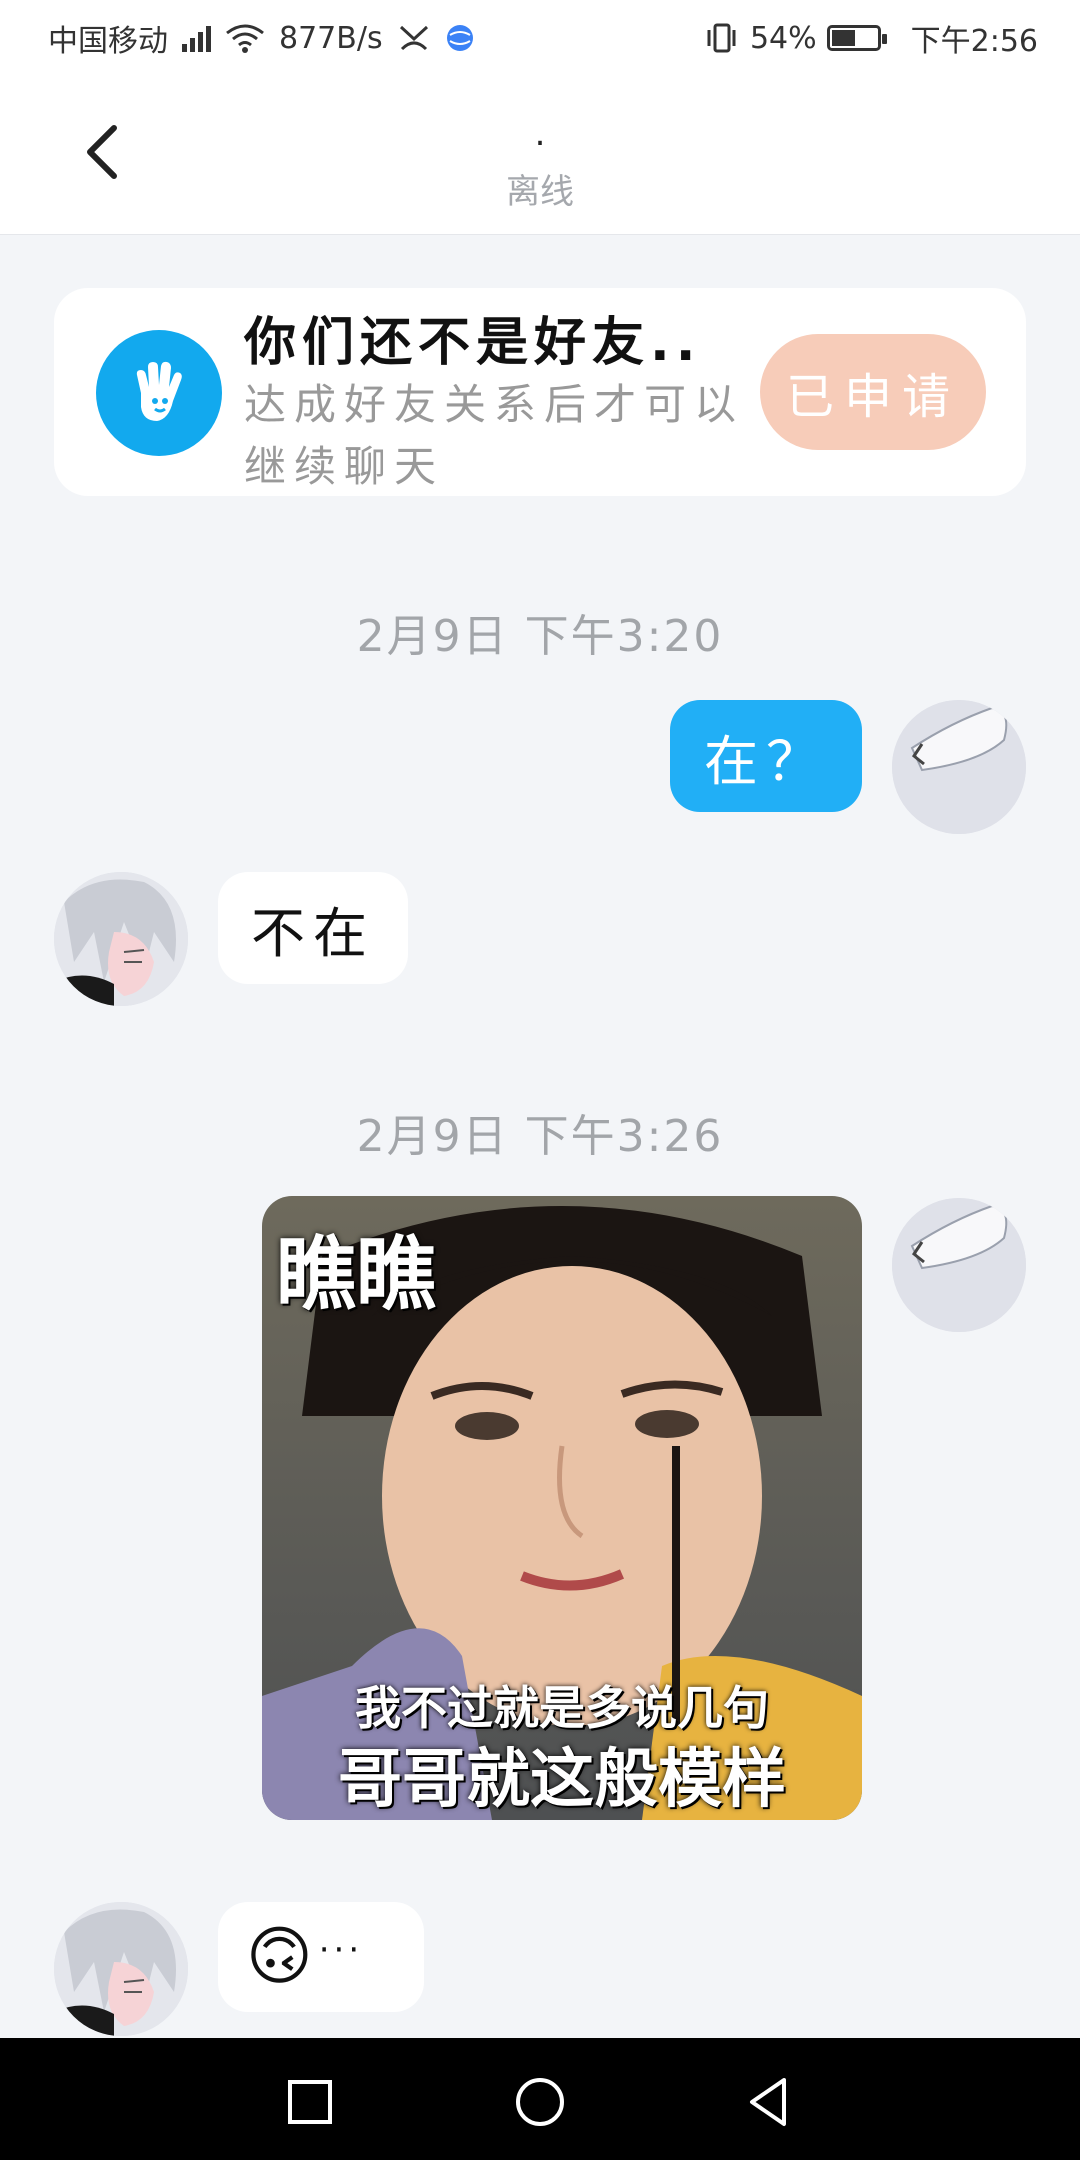 Image resolution: width=1080 pixels, height=2160 pixels. Describe the element at coordinates (413, 38) in the screenshot. I see `notification-icon` at that location.